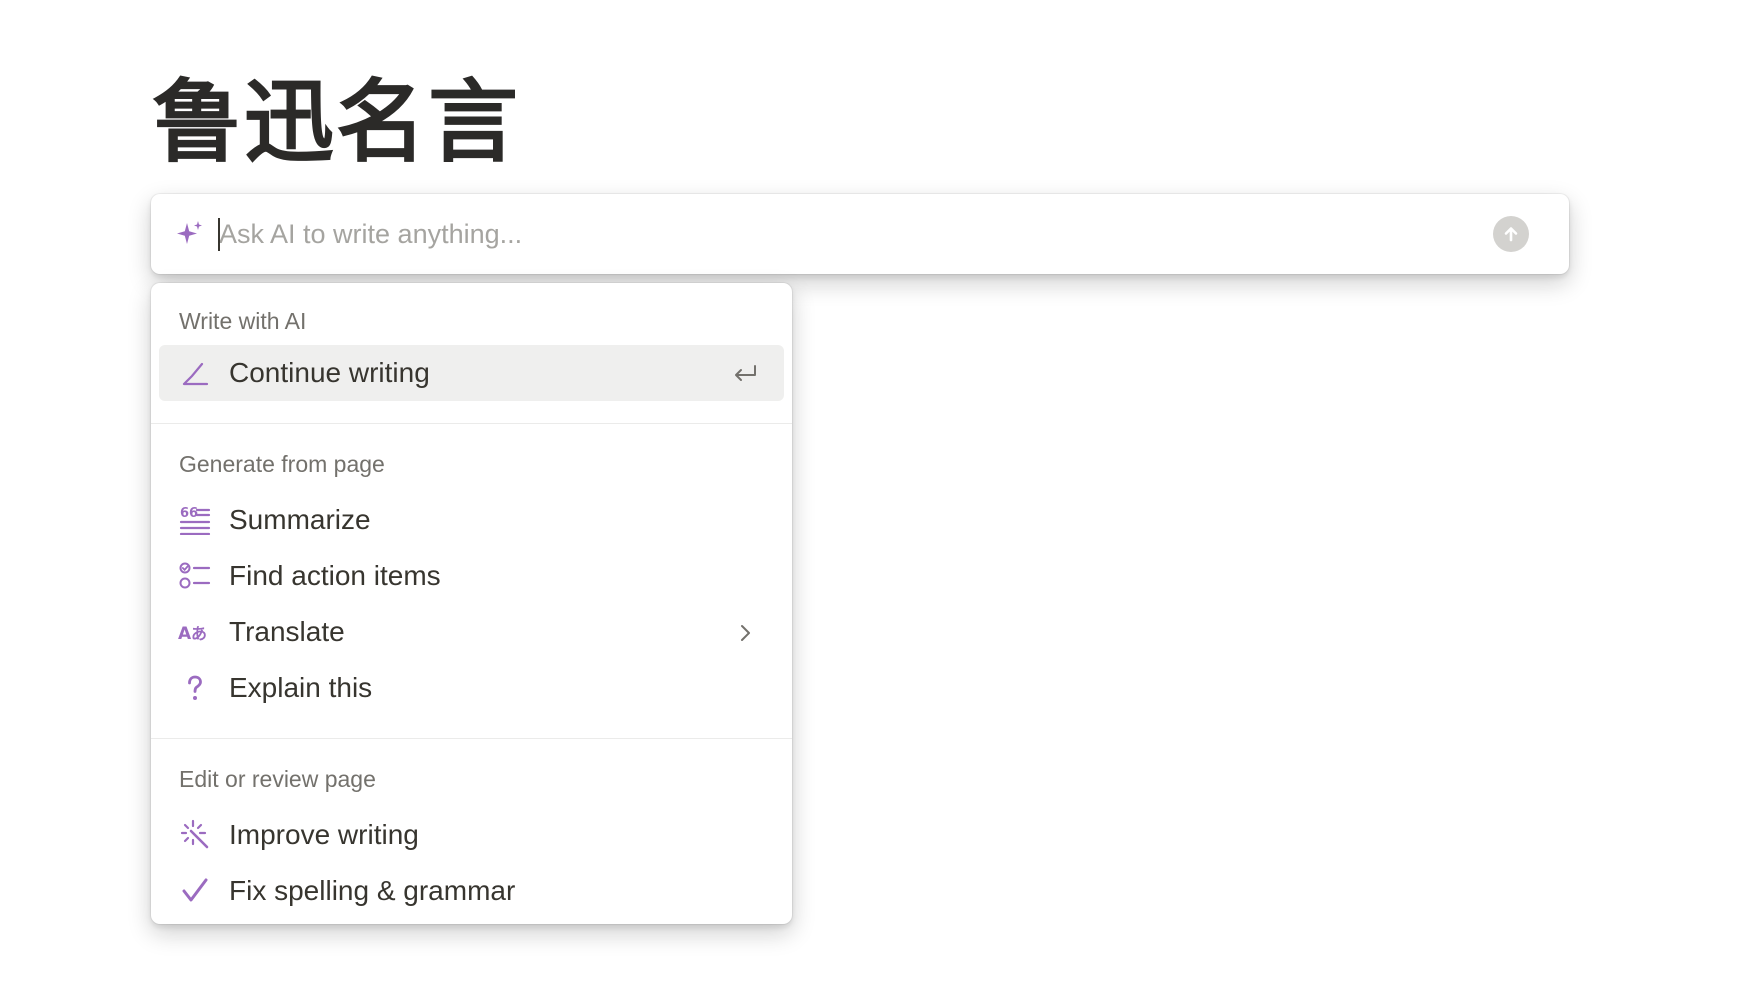 This screenshot has width=1759, height=989. Describe the element at coordinates (277, 779) in the screenshot. I see `section-header: Edit or review page` at that location.